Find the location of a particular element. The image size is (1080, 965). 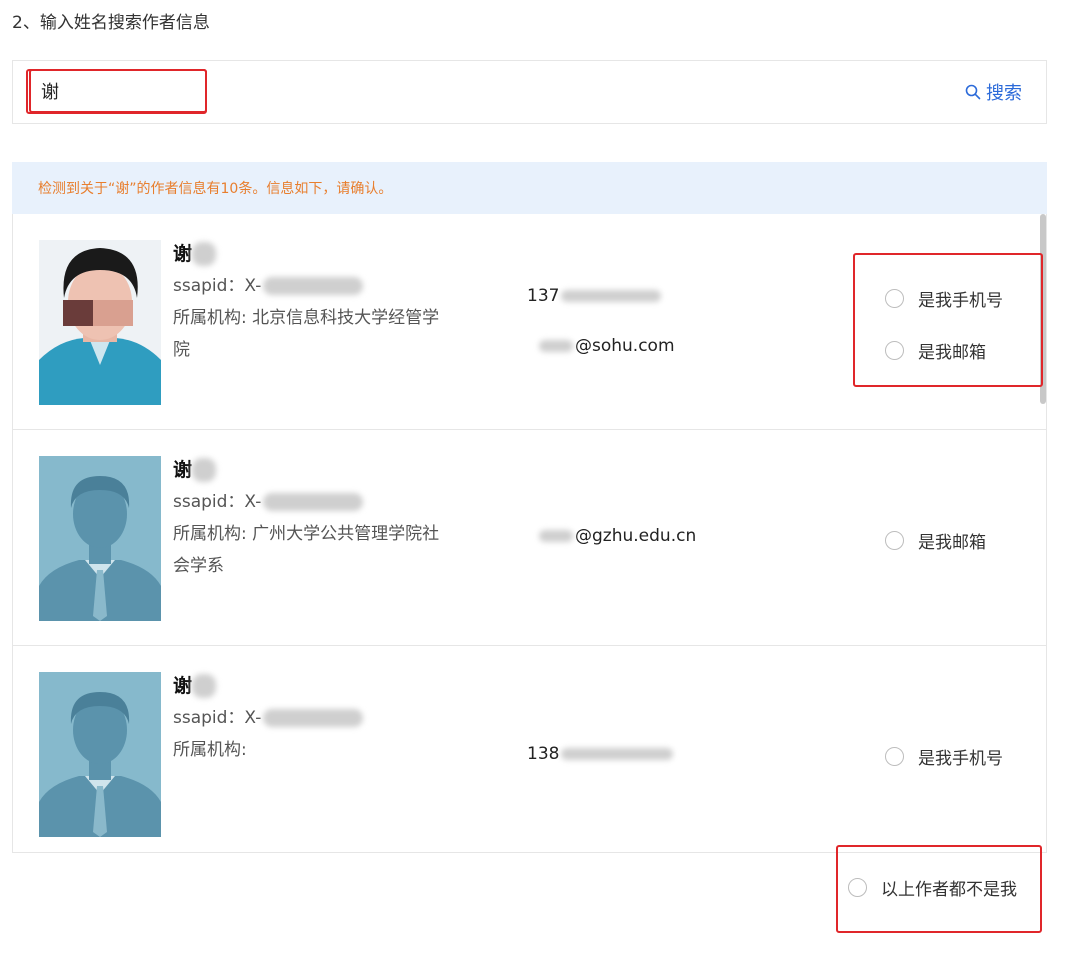

phone-text: 137 is located at coordinates (543, 296).